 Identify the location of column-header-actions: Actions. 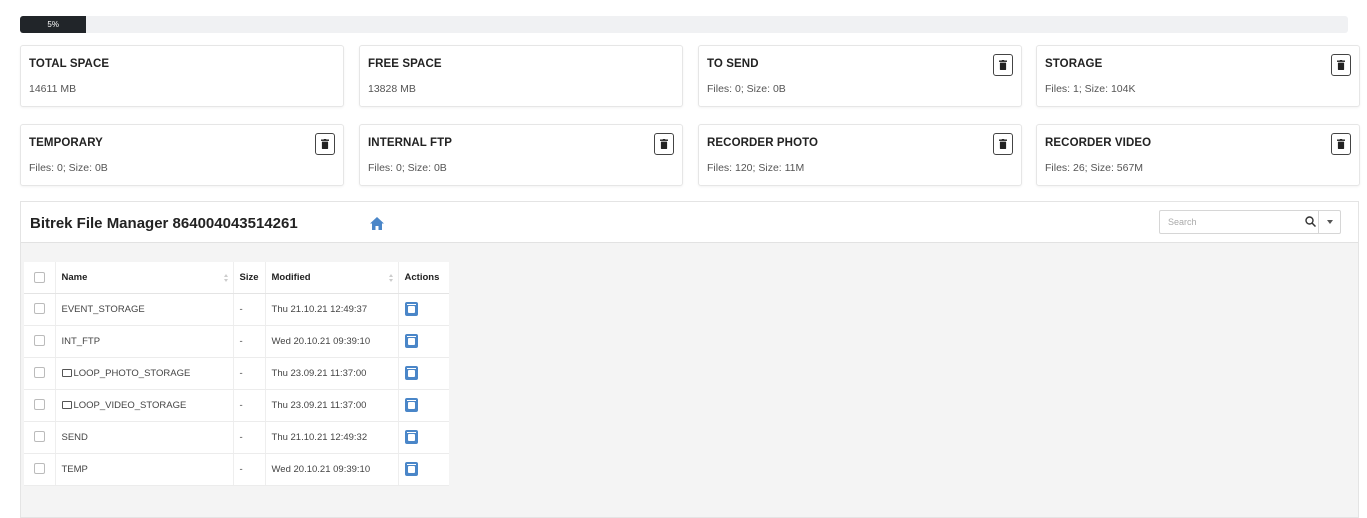
(424, 278).